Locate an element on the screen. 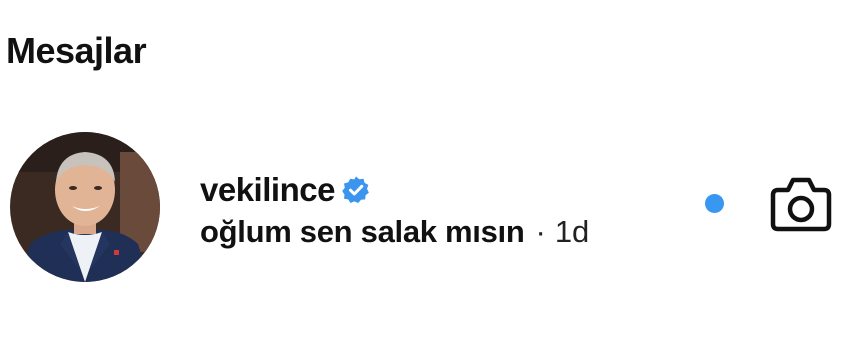 The image size is (854, 358). timestamp: 1d is located at coordinates (572, 231).